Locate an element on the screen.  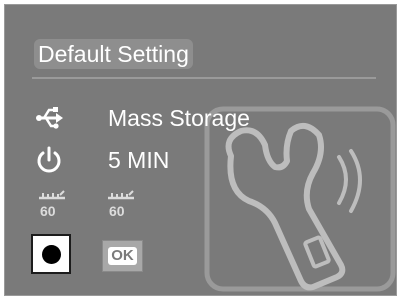
record-icon is located at coordinates (51, 254).